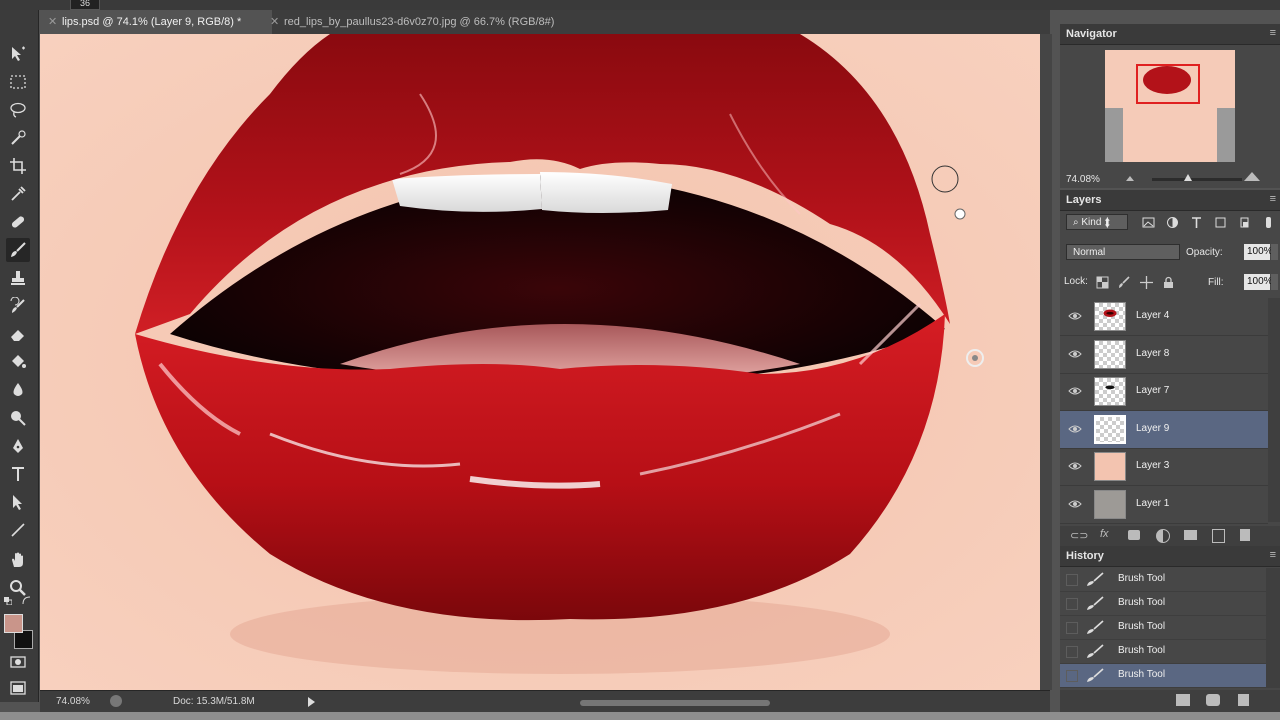  I want to click on adjustment-layer-icon, so click(1163, 536).